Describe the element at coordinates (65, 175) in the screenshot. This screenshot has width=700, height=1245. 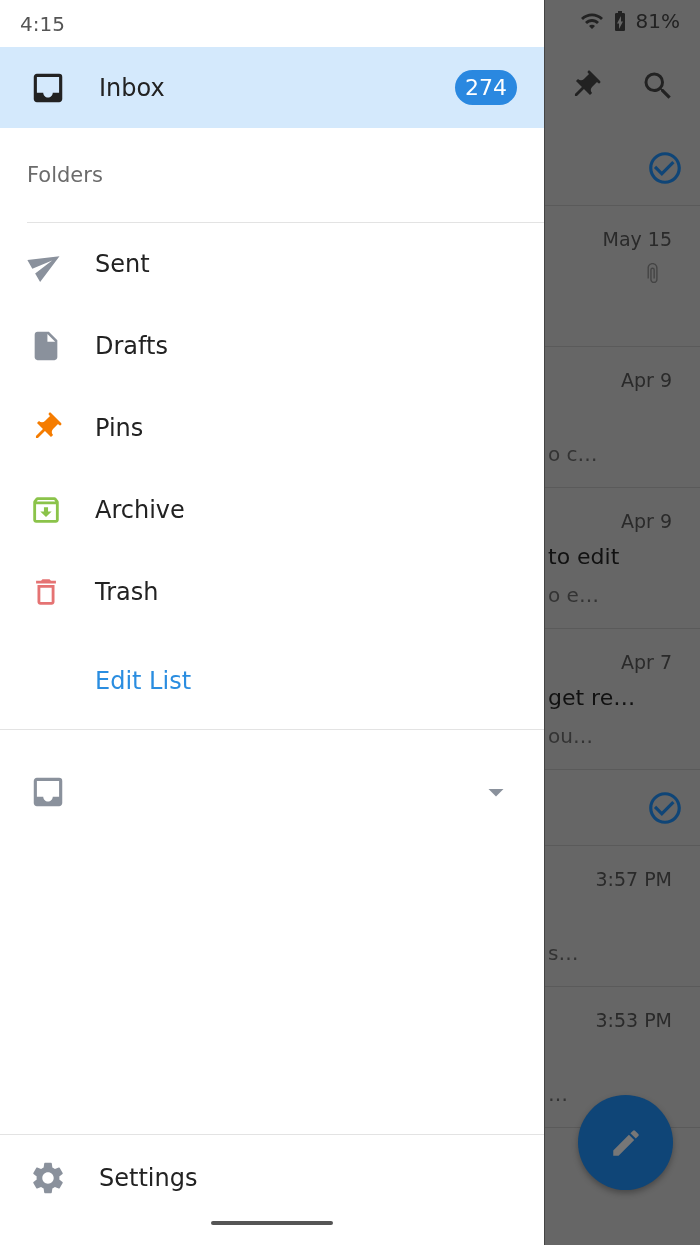
I see `section-heading: Folders` at that location.